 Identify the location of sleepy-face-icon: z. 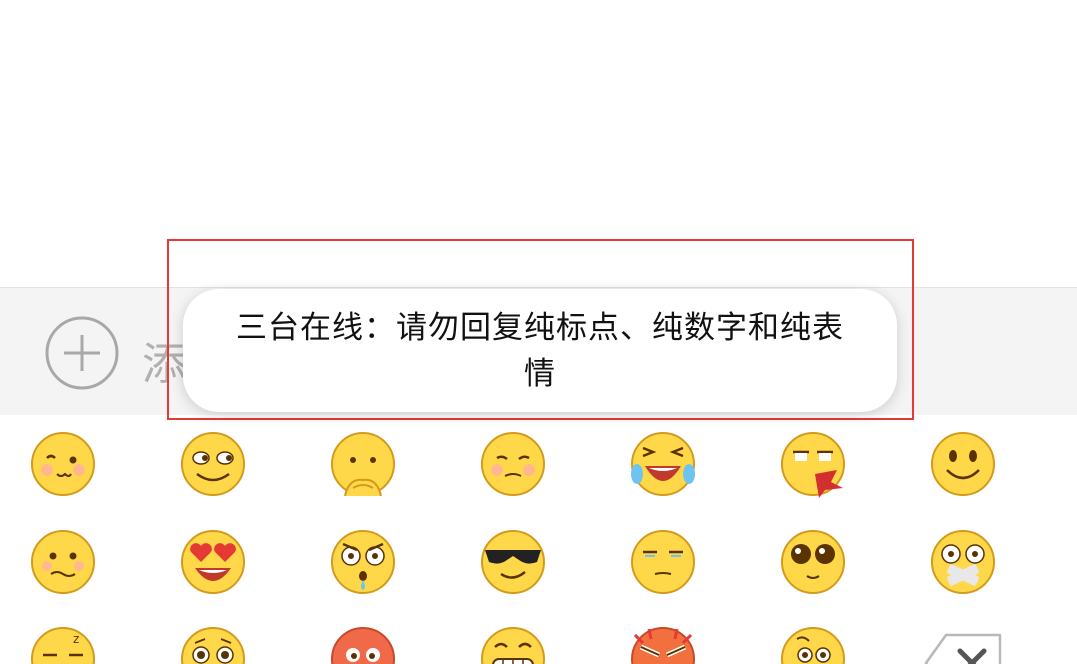
(63, 644).